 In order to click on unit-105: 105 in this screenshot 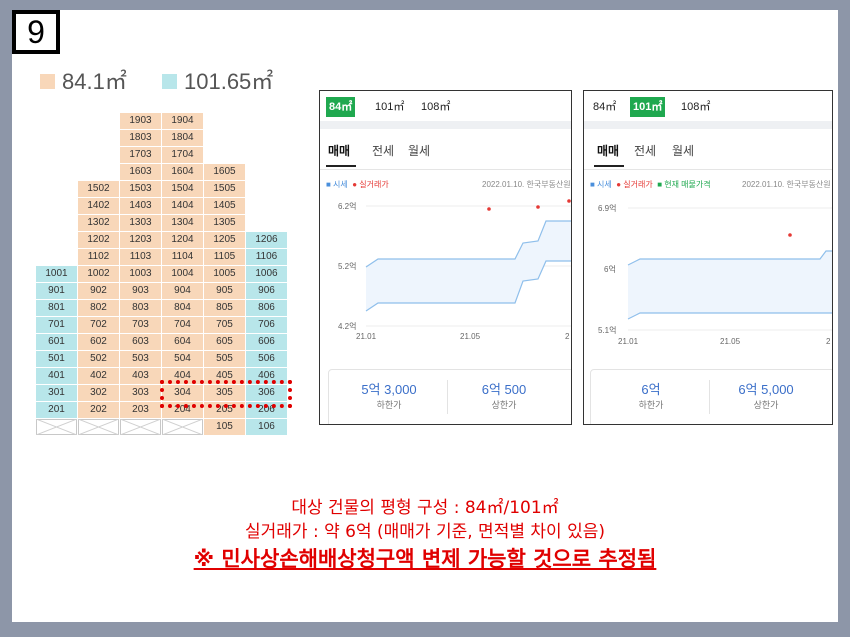, I will do `click(224, 427)`.